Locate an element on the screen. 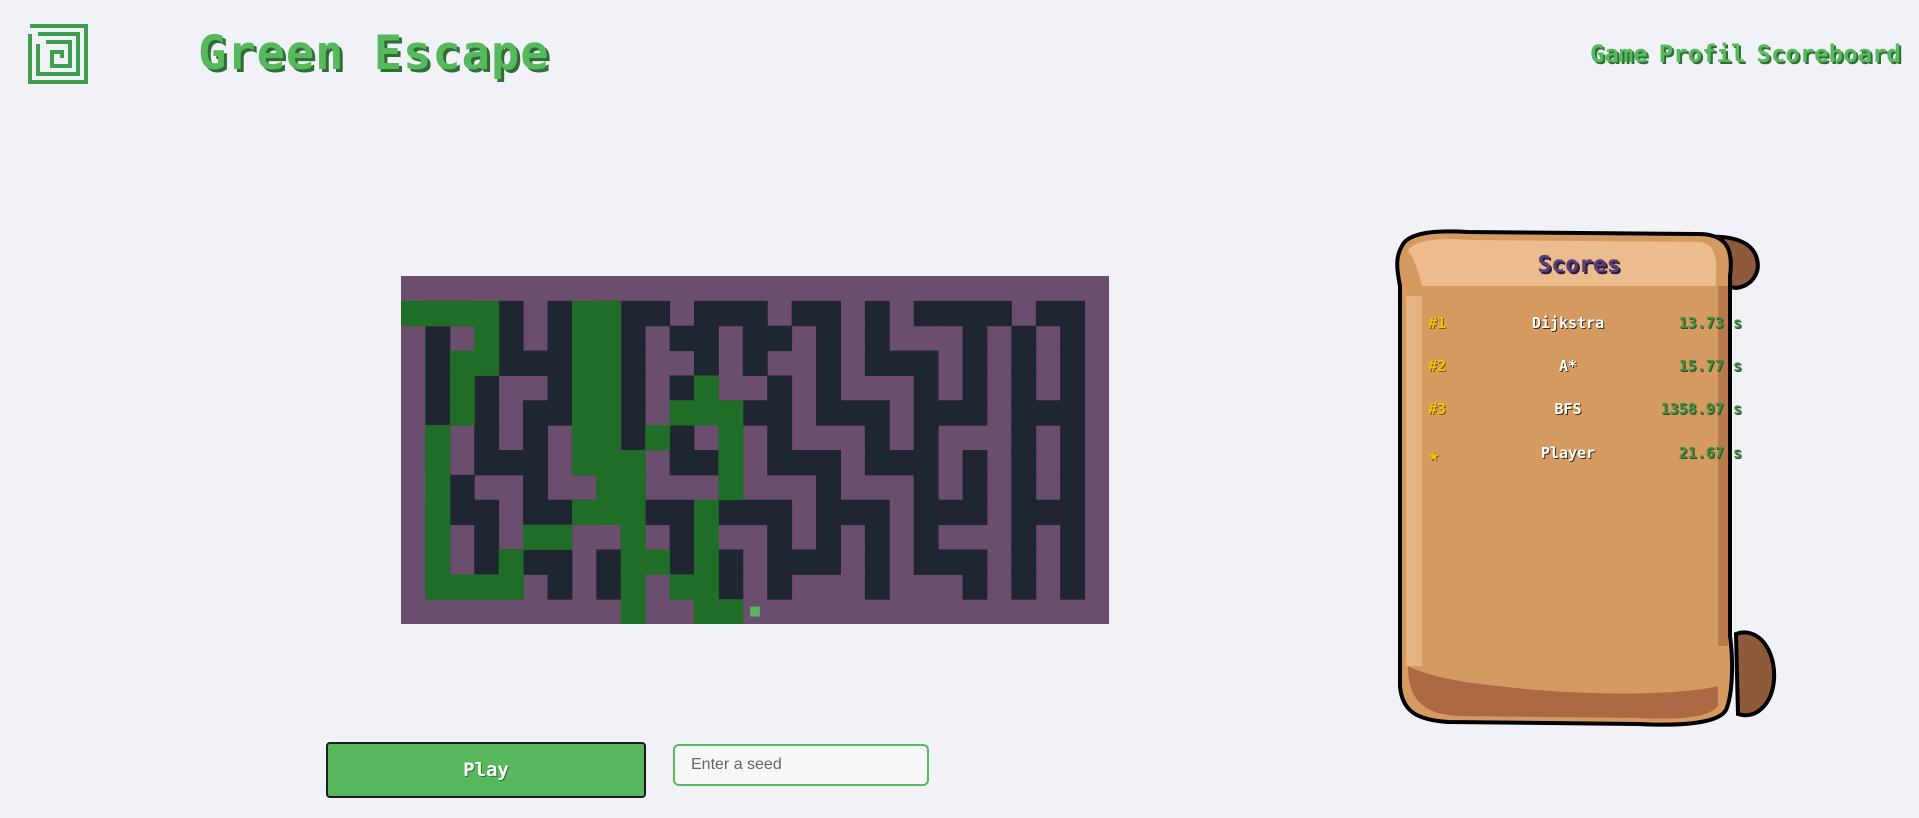  player-name: Player is located at coordinates (1568, 453).